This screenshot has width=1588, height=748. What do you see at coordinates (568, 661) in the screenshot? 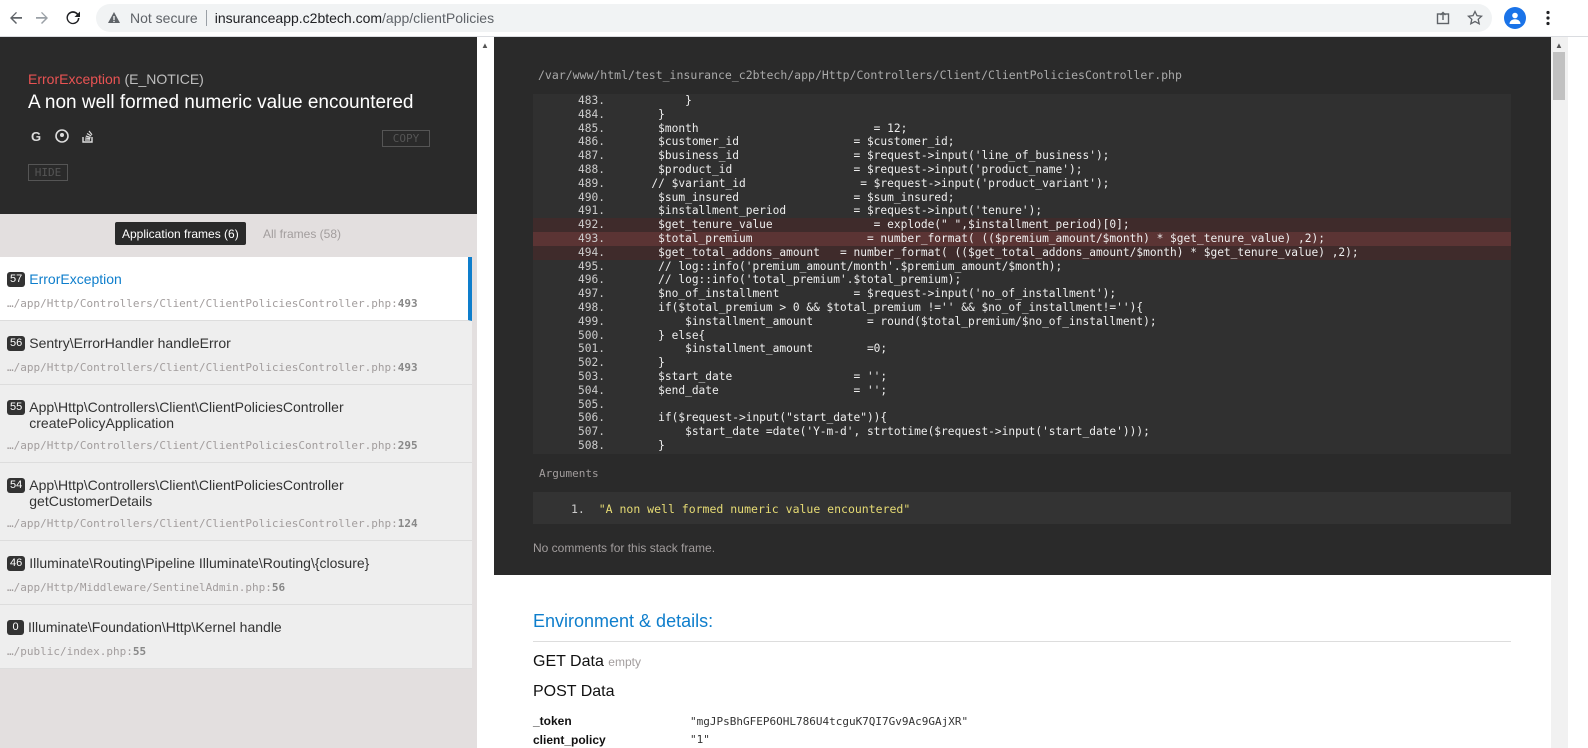
I see `get-data-label: GET Data` at bounding box center [568, 661].